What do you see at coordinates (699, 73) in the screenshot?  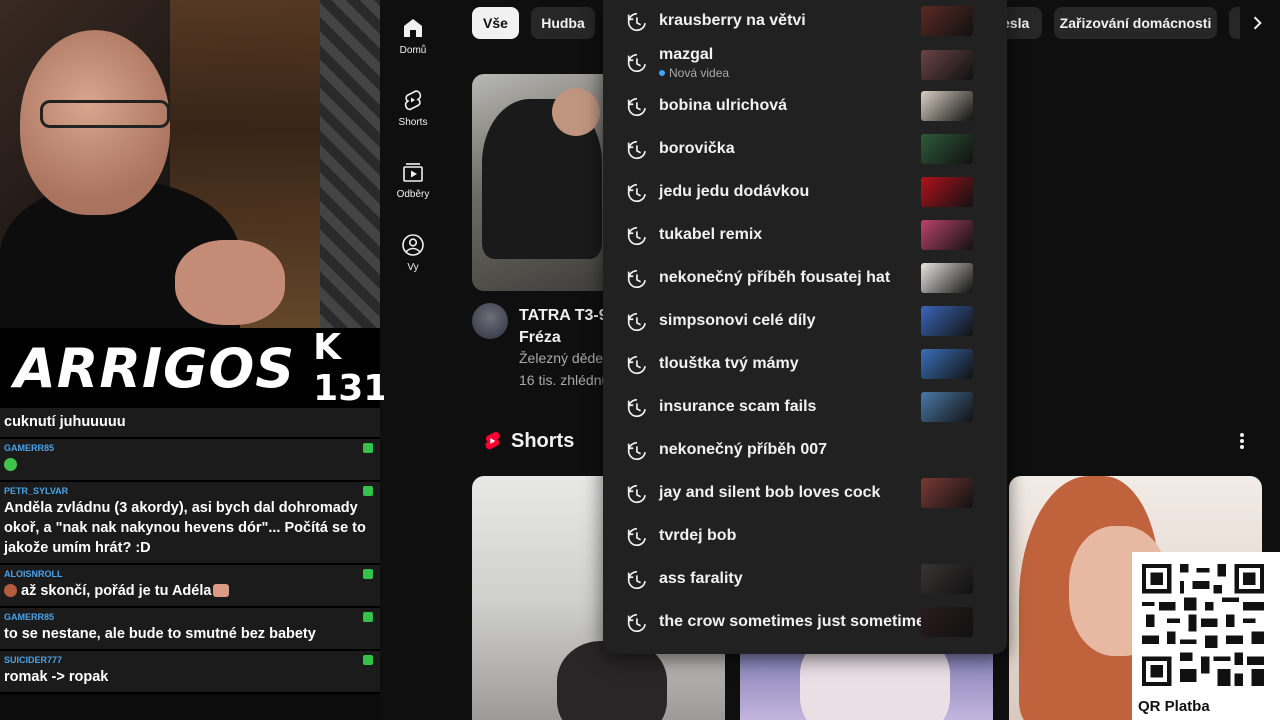 I see `history-subtitle-text: Nová videa` at bounding box center [699, 73].